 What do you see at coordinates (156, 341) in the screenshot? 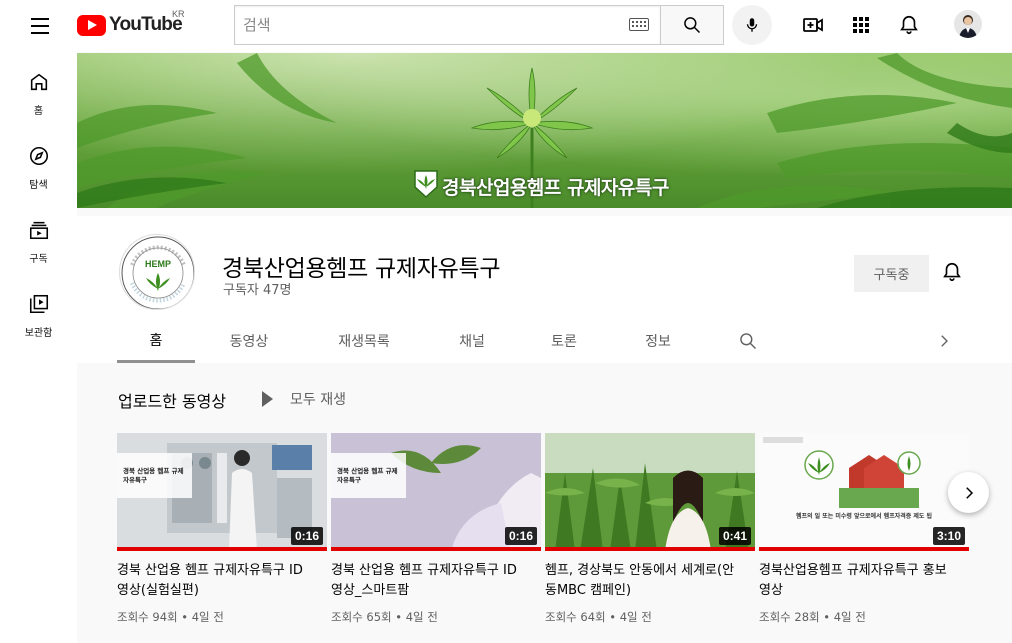
I see `tab-home: 홈` at bounding box center [156, 341].